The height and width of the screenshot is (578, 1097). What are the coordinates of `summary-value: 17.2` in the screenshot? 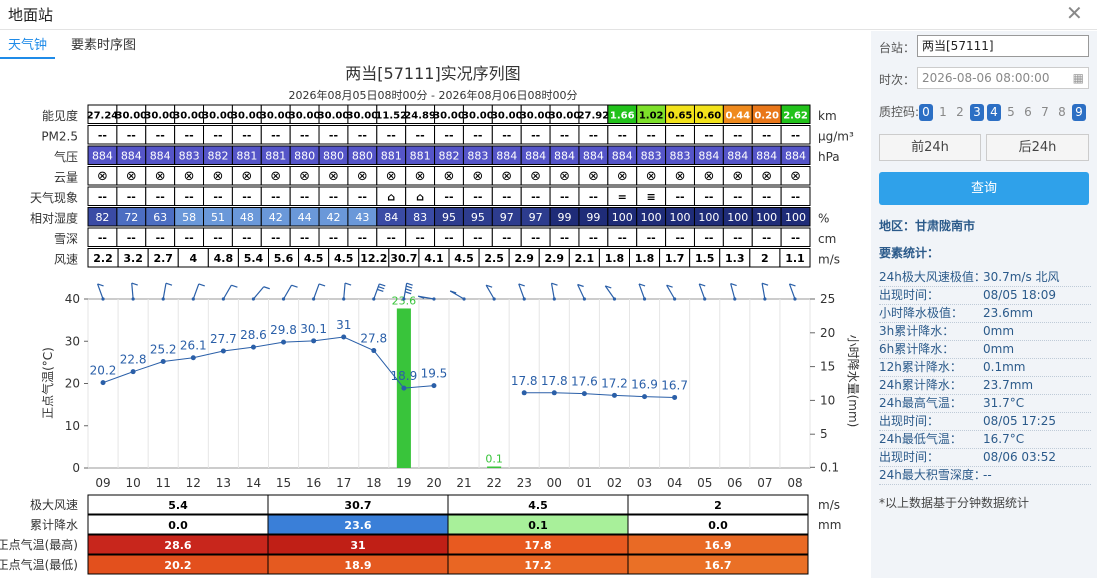 It's located at (537, 565).